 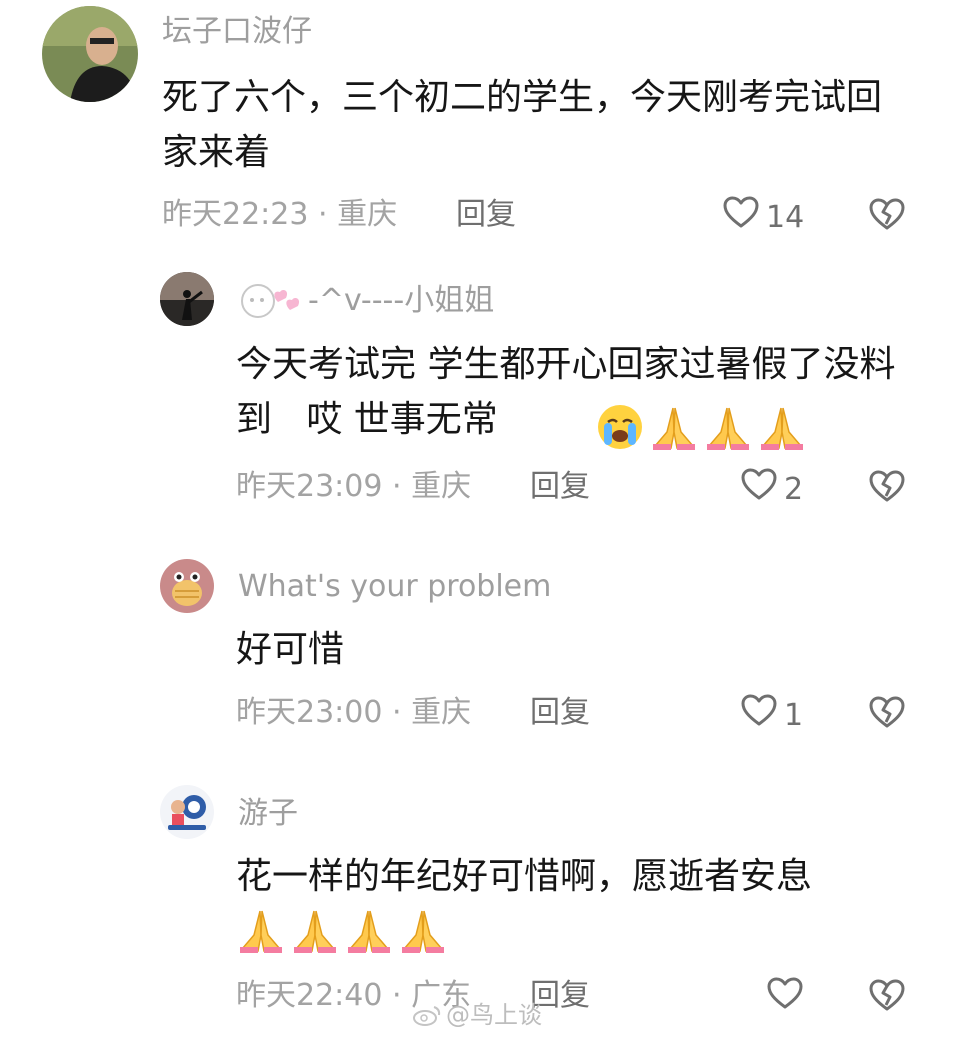 I want to click on username: What's your problem, so click(x=394, y=587).